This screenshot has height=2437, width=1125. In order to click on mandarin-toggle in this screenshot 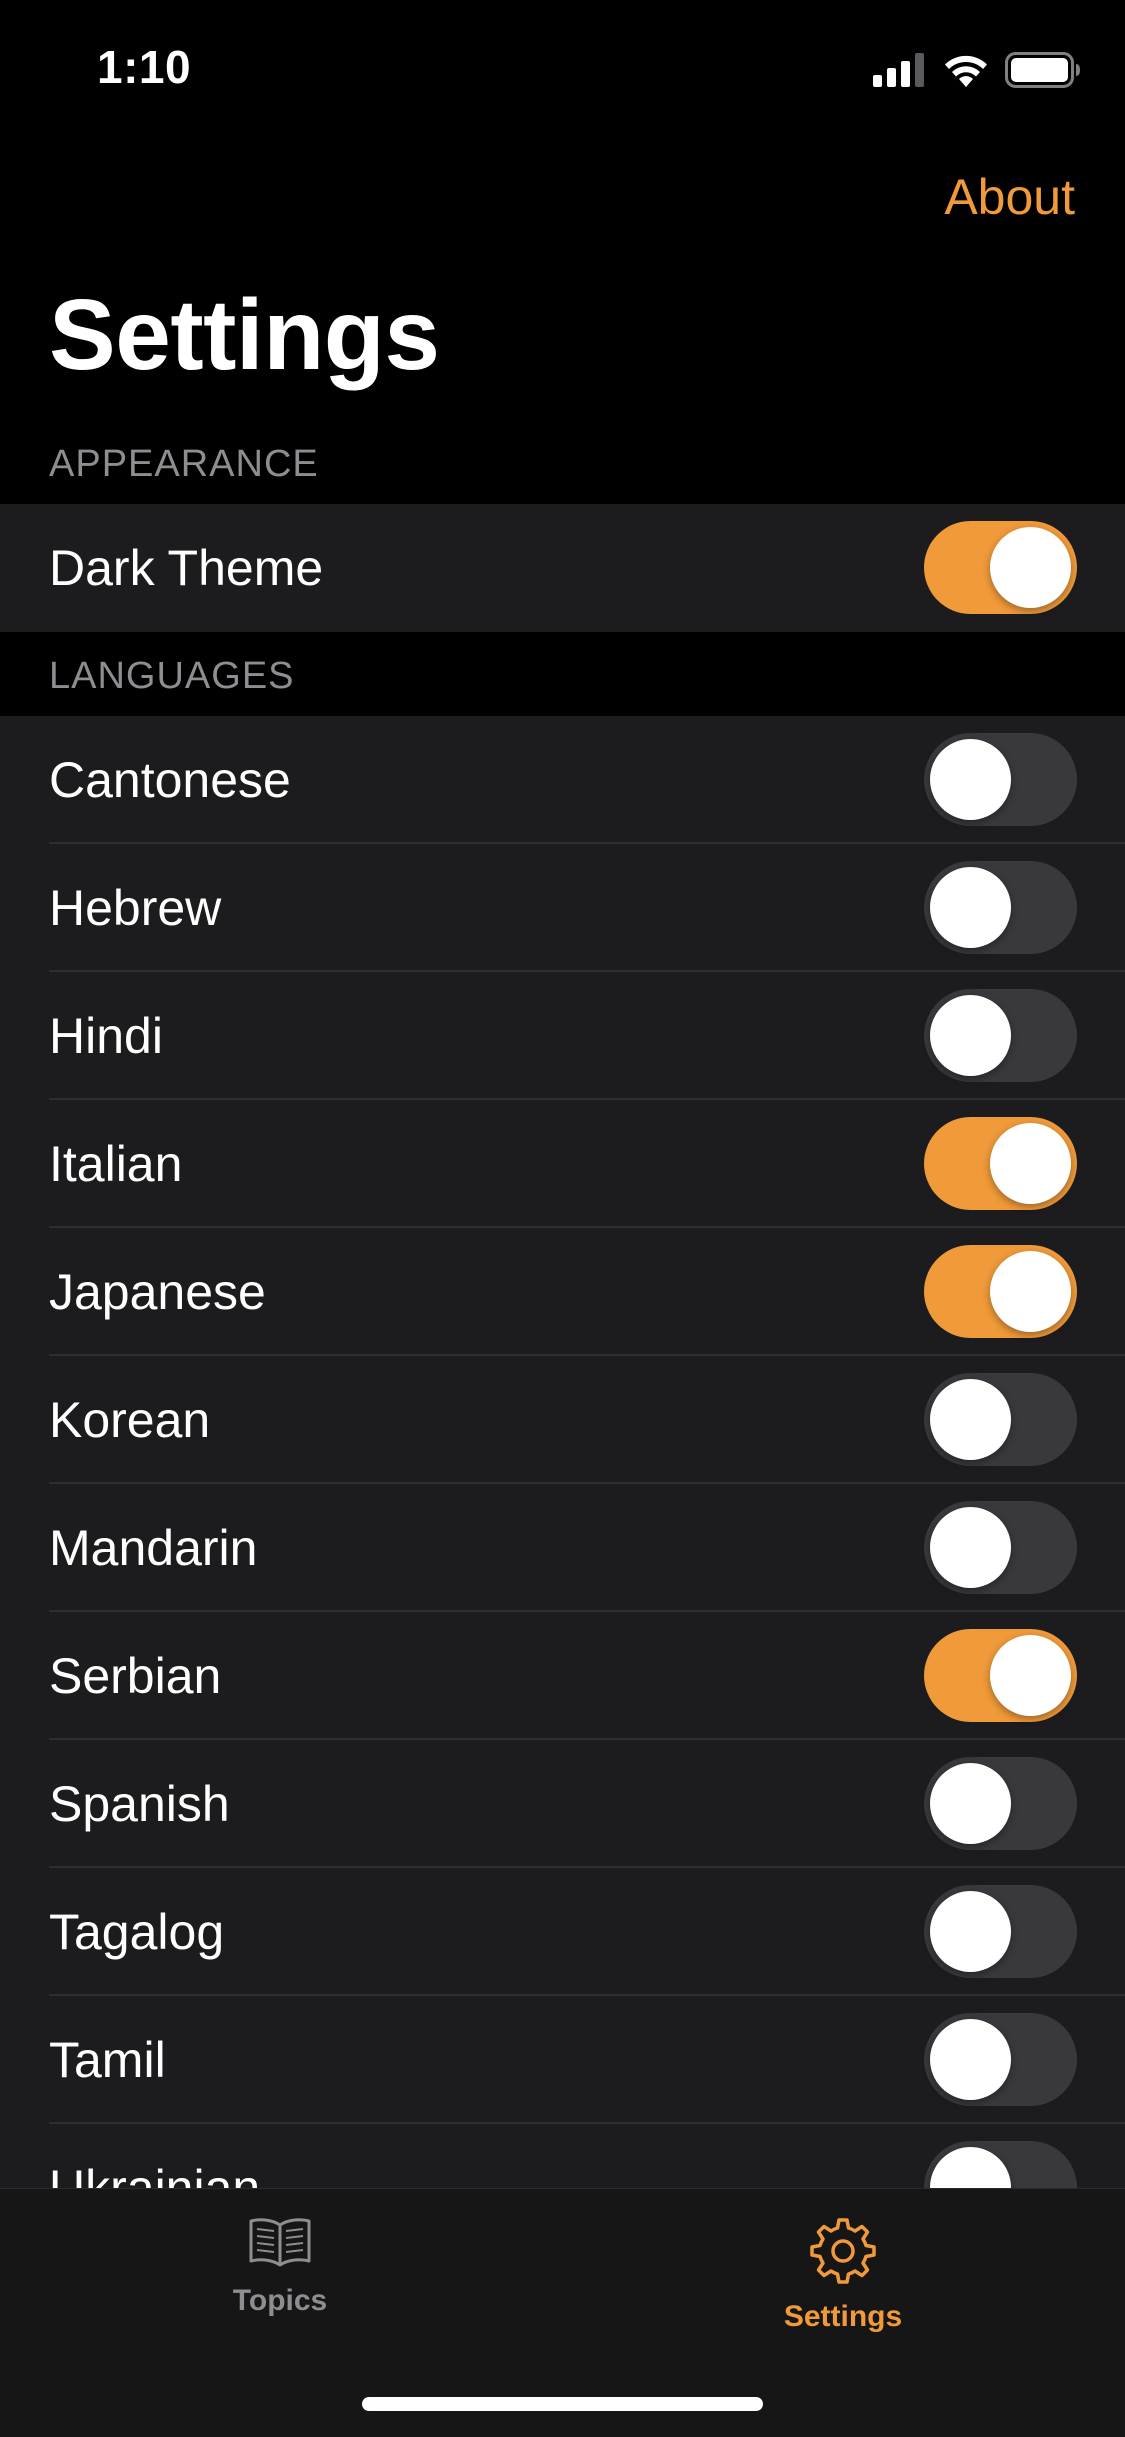, I will do `click(1000, 1547)`.